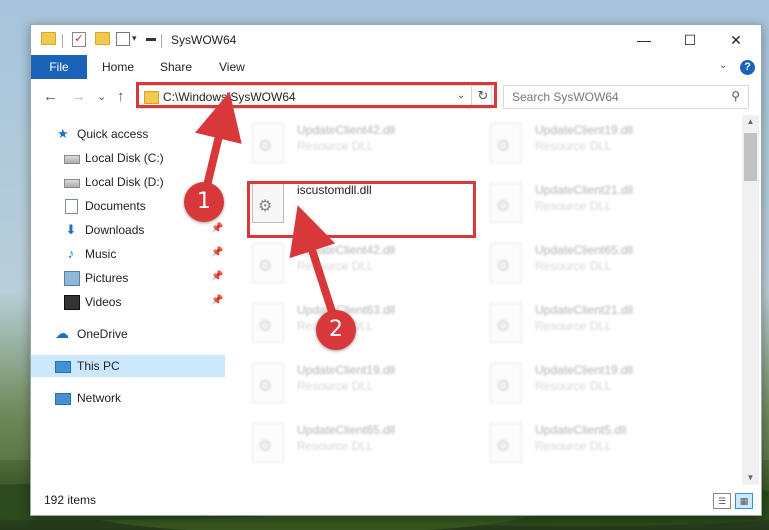 The height and width of the screenshot is (530, 769). What do you see at coordinates (63, 367) in the screenshot?
I see `this-pc-icon` at bounding box center [63, 367].